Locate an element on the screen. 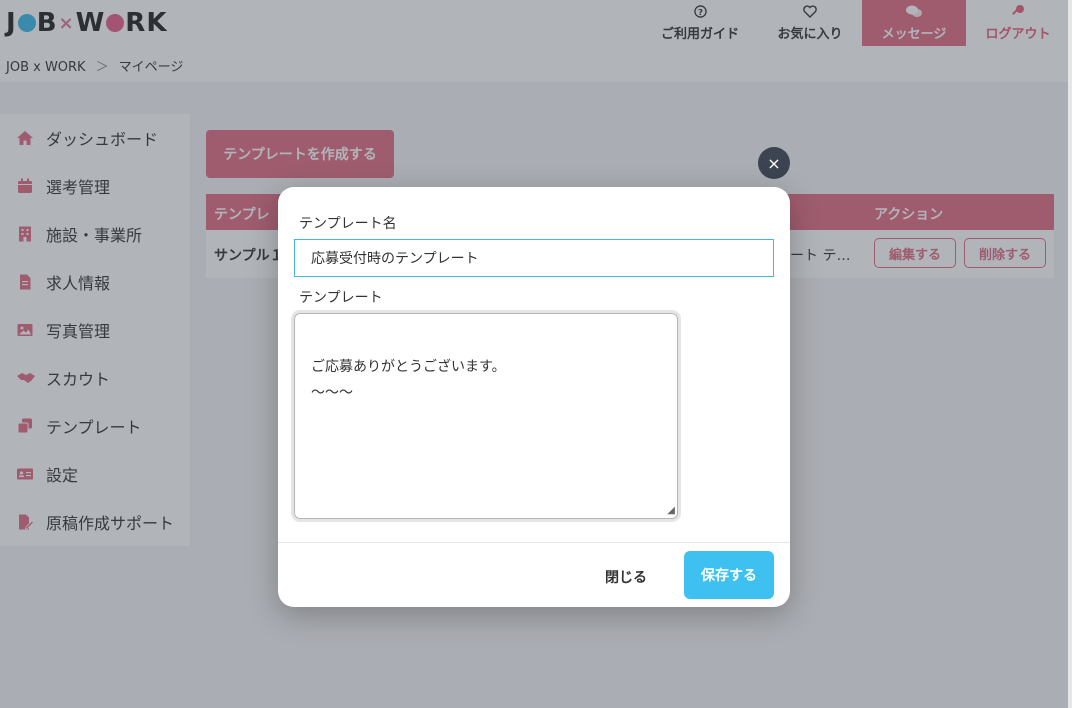  page-scrollbar is located at coordinates (1070, 354).